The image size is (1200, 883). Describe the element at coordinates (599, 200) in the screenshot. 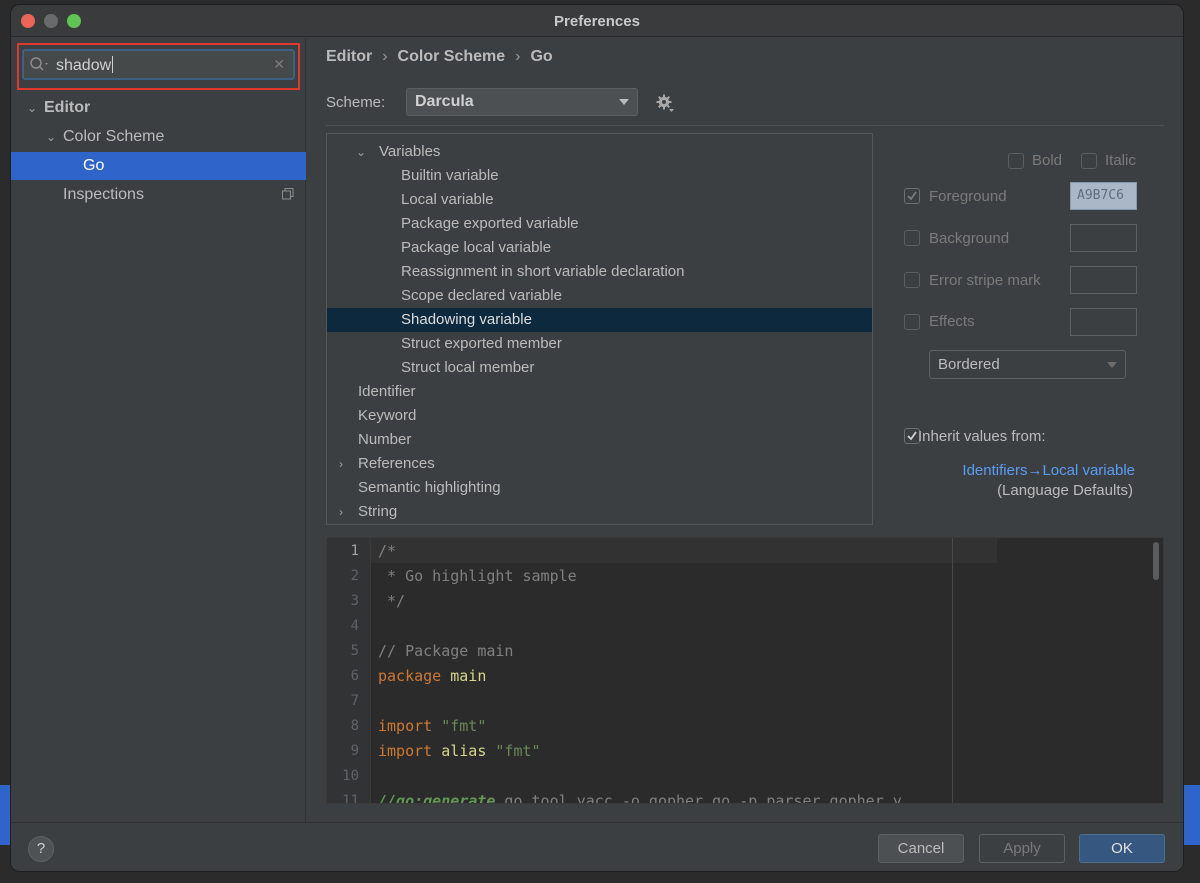

I see `tree-node: Local variable` at that location.